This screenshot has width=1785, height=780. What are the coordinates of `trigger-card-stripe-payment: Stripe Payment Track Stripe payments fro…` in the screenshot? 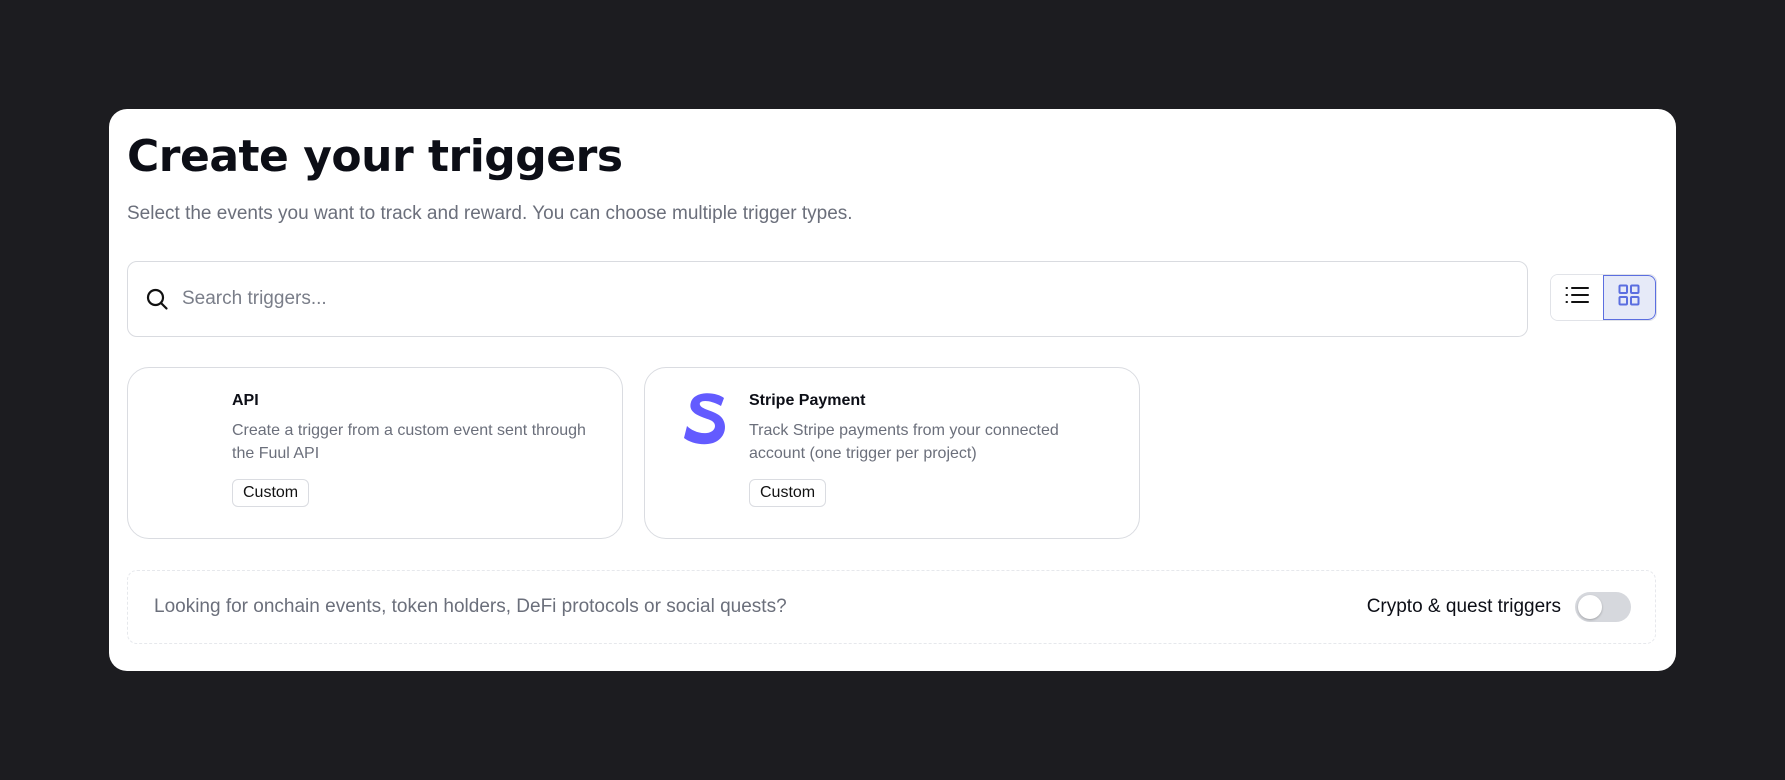 It's located at (892, 453).